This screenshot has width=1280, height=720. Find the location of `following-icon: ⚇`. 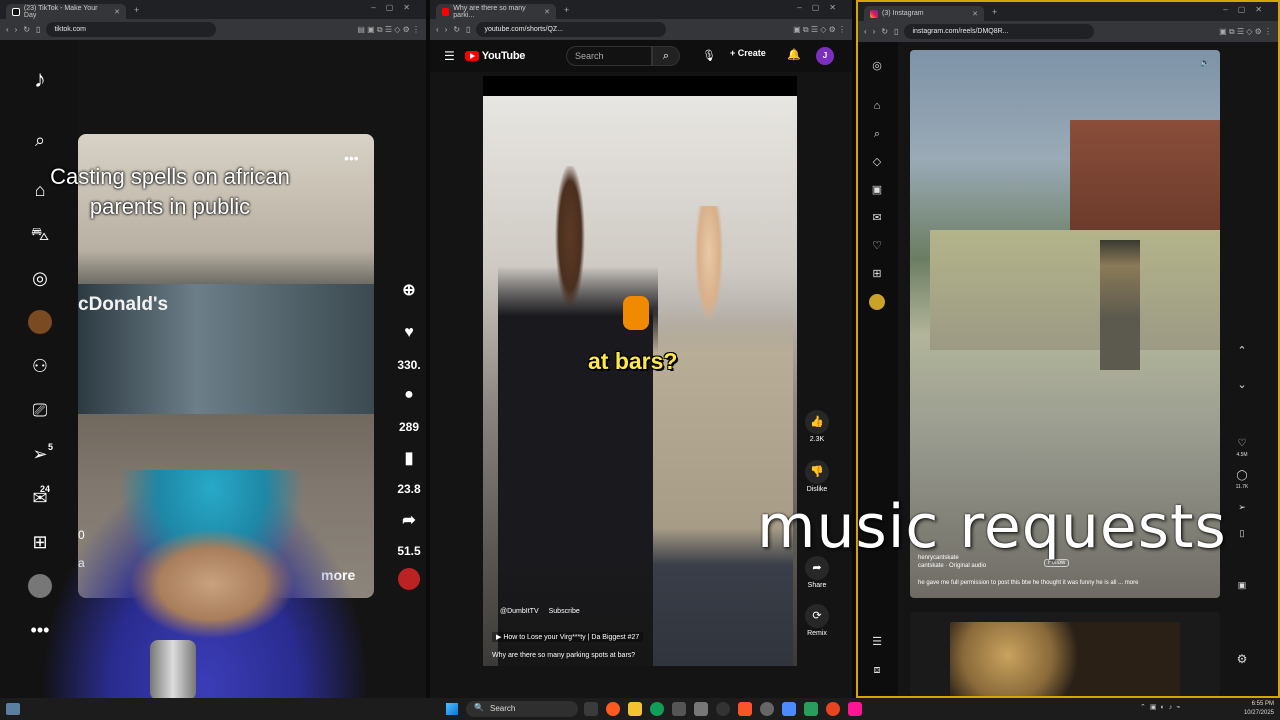

following-icon: ⚇ is located at coordinates (40, 366).